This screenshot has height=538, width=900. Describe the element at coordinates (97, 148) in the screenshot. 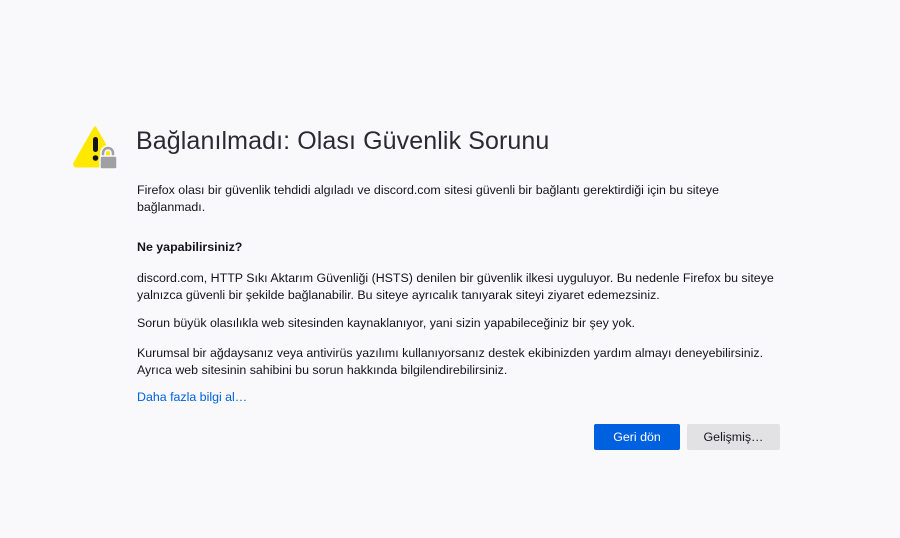

I see `warning-lock-icon` at that location.